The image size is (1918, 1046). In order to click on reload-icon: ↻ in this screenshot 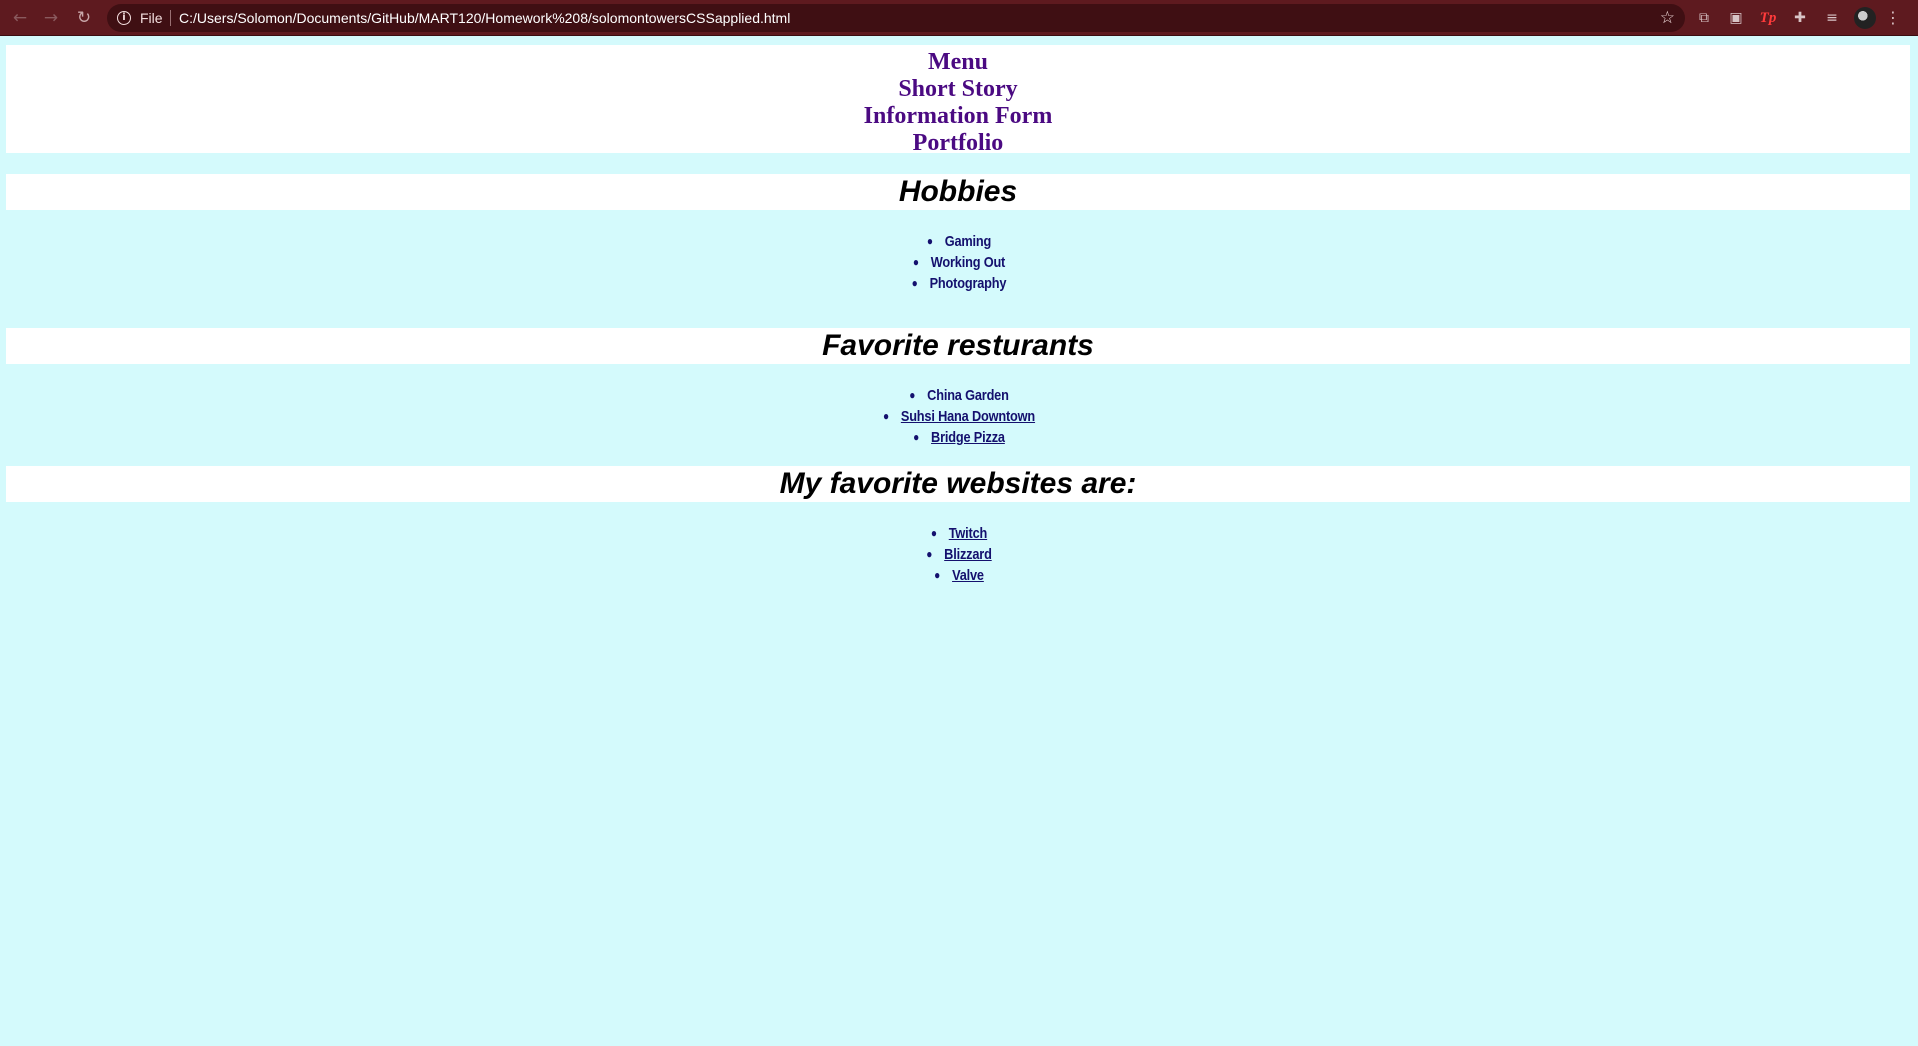, I will do `click(84, 18)`.